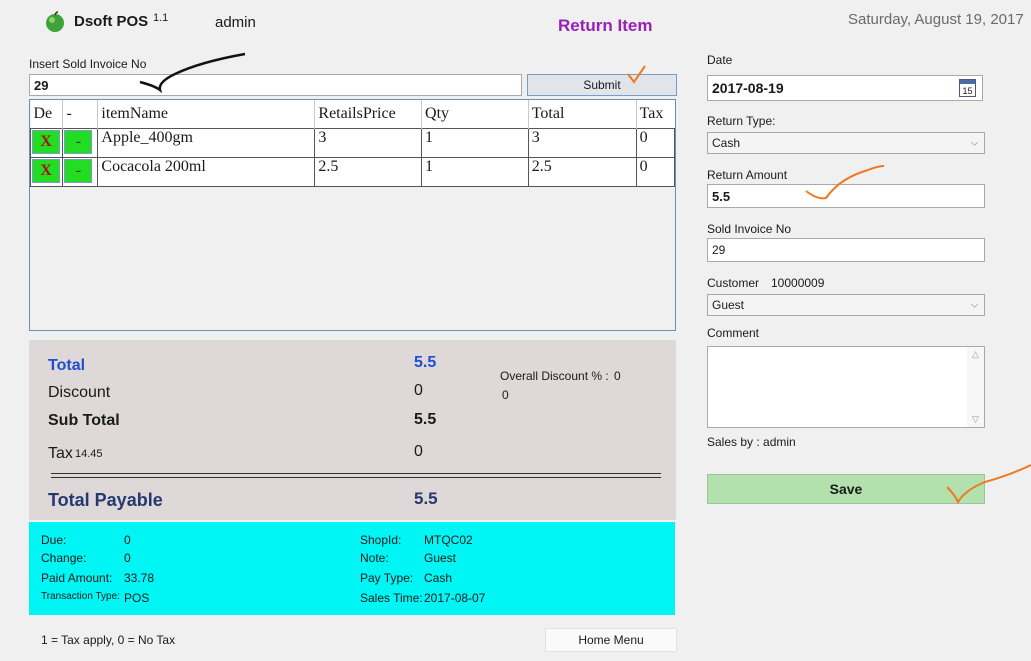 The image size is (1031, 661). I want to click on transaction-type-label: Transaction Type:, so click(80, 596).